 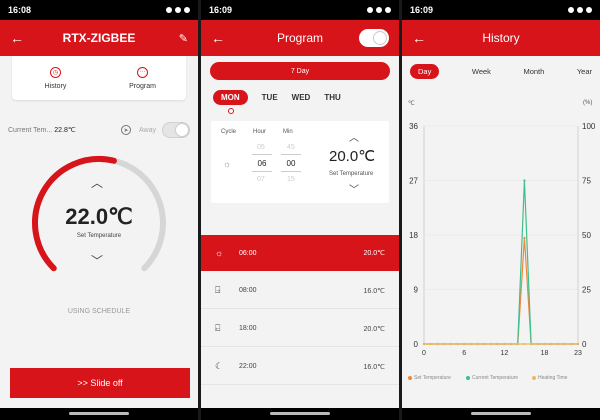 I want to click on device-tabs: ◷ History ··· Program, so click(x=99, y=78).